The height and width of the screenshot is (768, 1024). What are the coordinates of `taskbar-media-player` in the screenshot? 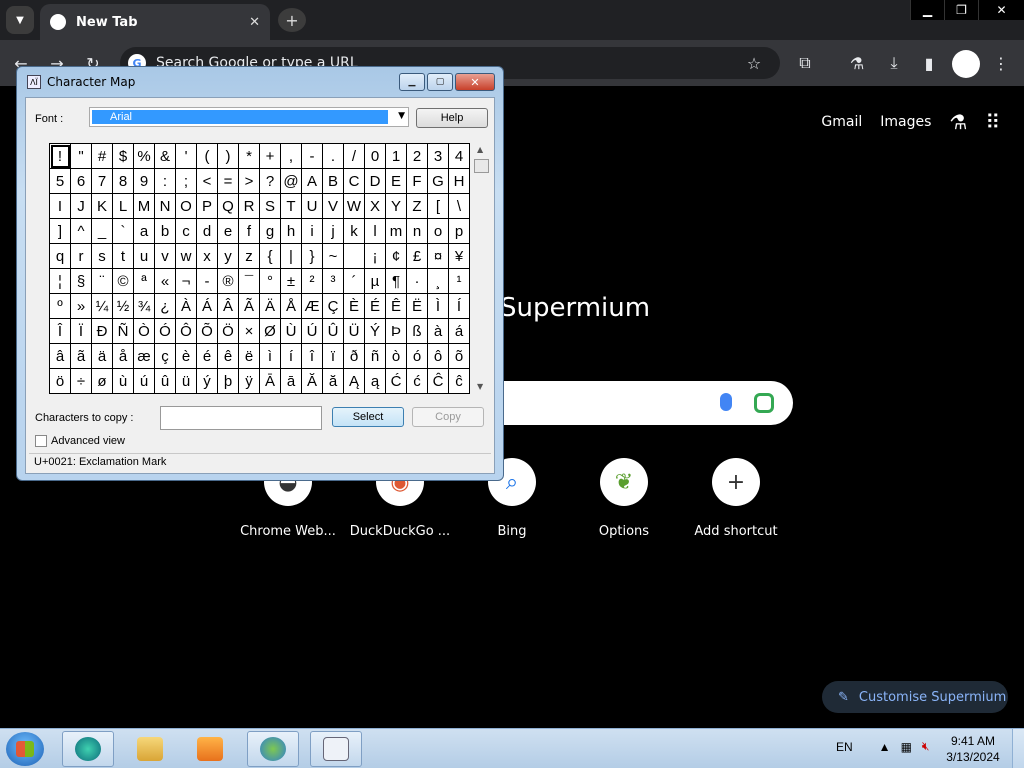 It's located at (210, 749).